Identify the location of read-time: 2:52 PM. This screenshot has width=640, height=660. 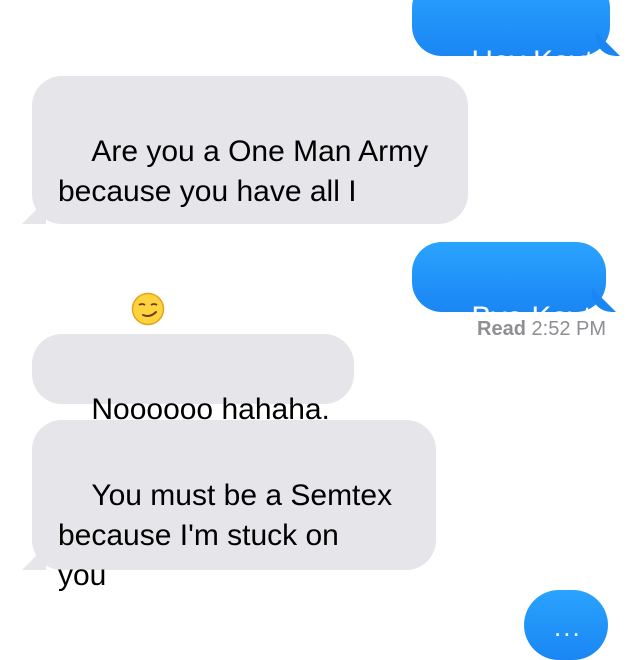
(568, 329).